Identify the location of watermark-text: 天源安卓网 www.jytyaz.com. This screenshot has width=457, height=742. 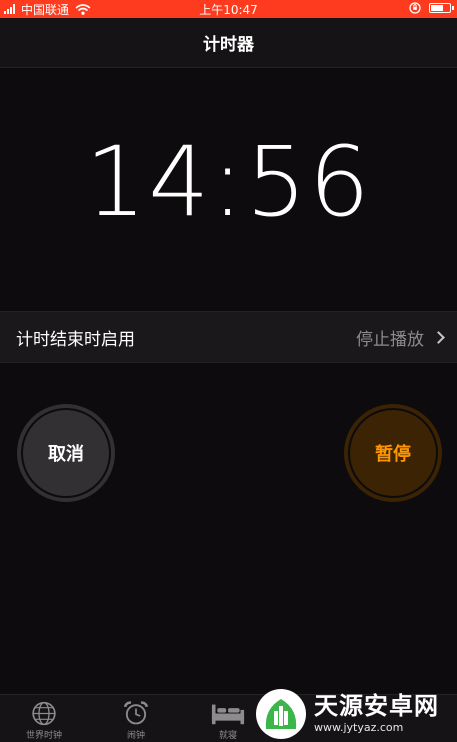
(376, 714).